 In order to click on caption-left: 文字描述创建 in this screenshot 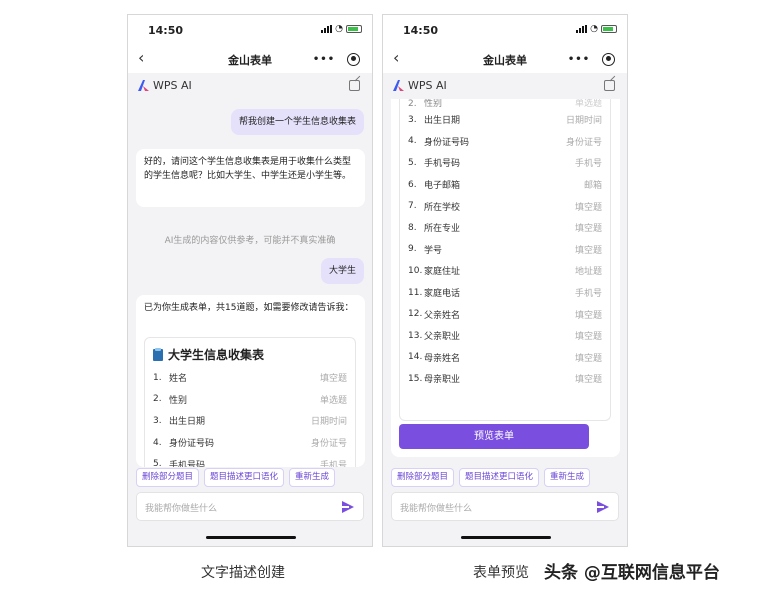, I will do `click(243, 573)`.